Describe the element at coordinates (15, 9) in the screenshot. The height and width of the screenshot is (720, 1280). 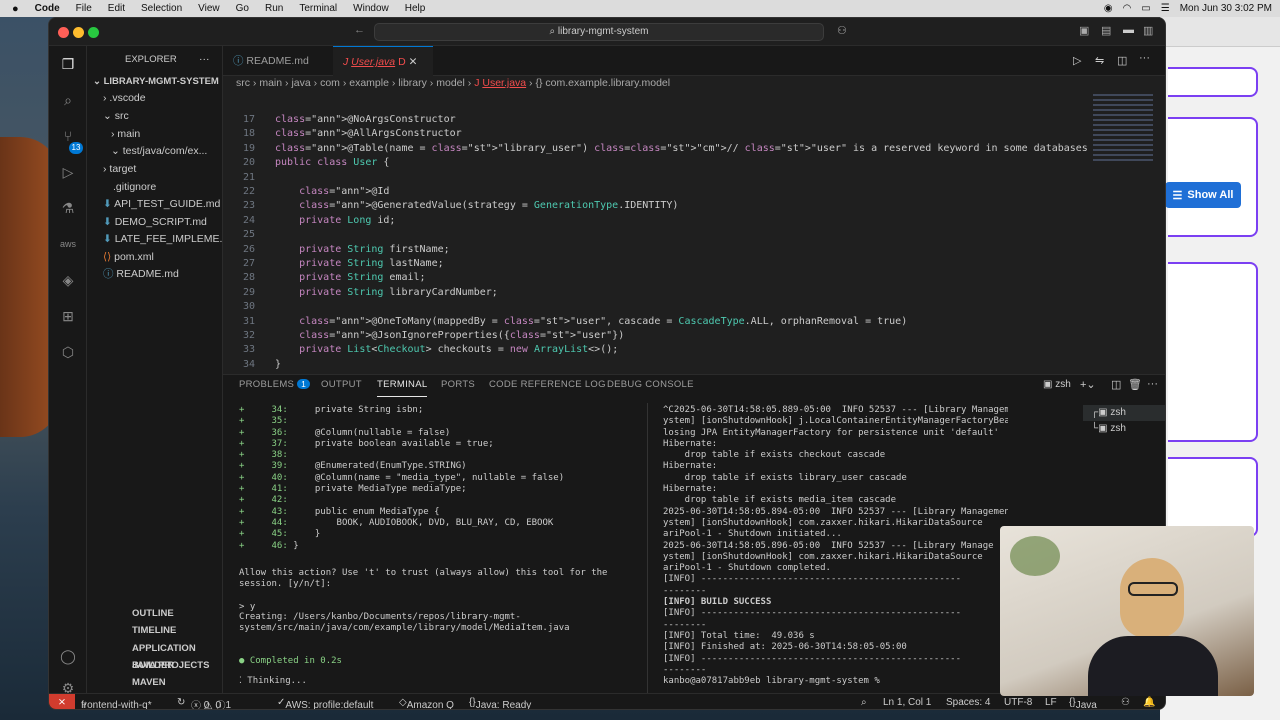
I see `apple-icon: ●` at that location.